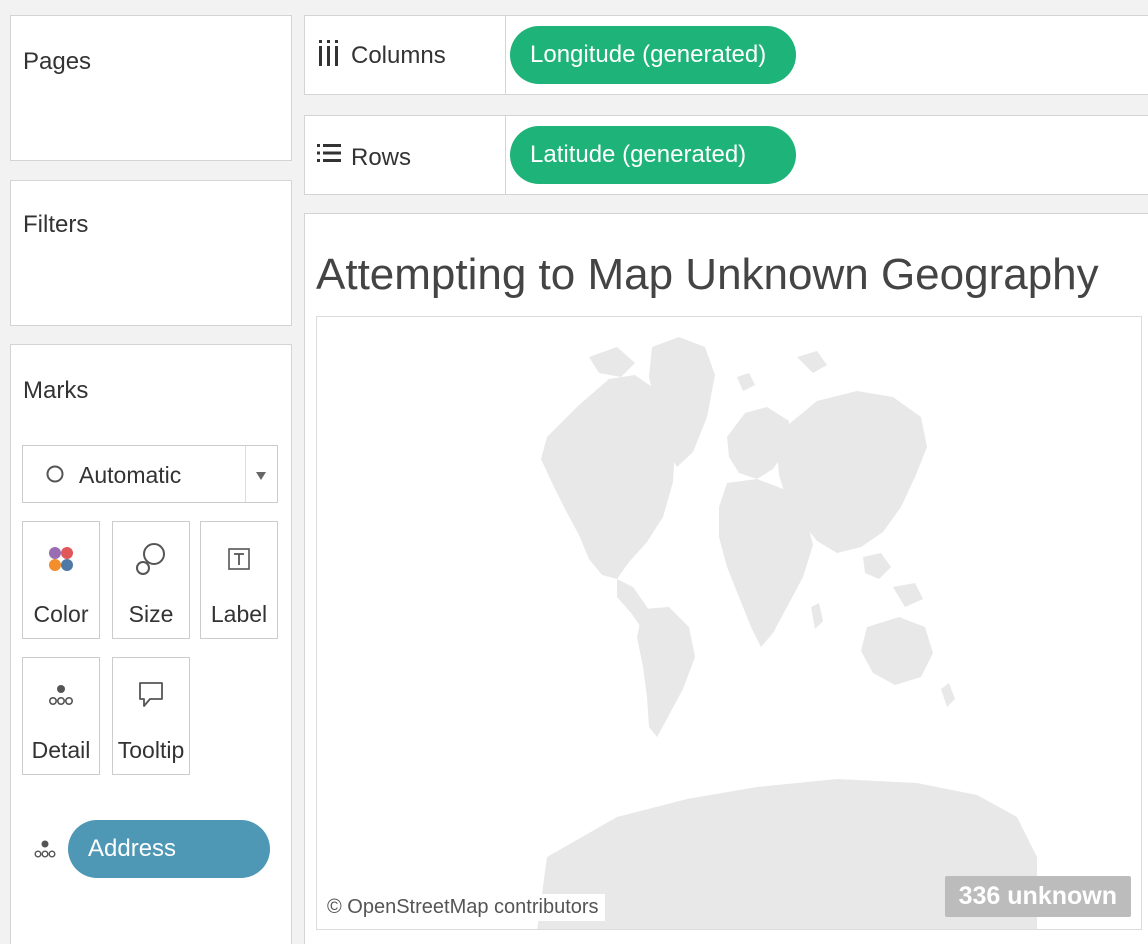 This screenshot has height=944, width=1148. I want to click on sheet-title: Attempting to Map Unknown Geography, so click(707, 274).